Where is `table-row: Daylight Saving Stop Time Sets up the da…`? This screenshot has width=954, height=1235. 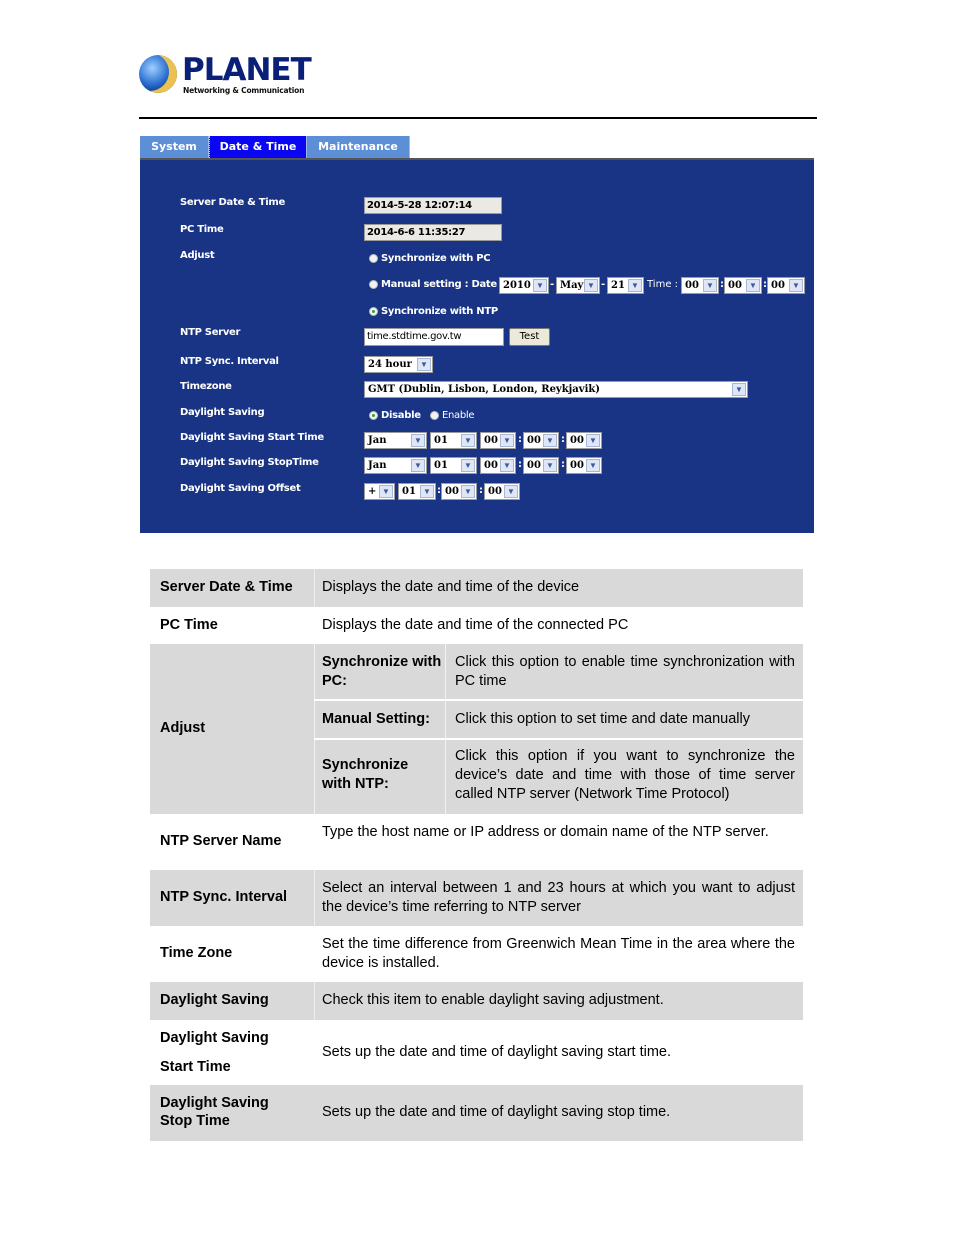 table-row: Daylight Saving Stop Time Sets up the da… is located at coordinates (476, 1113).